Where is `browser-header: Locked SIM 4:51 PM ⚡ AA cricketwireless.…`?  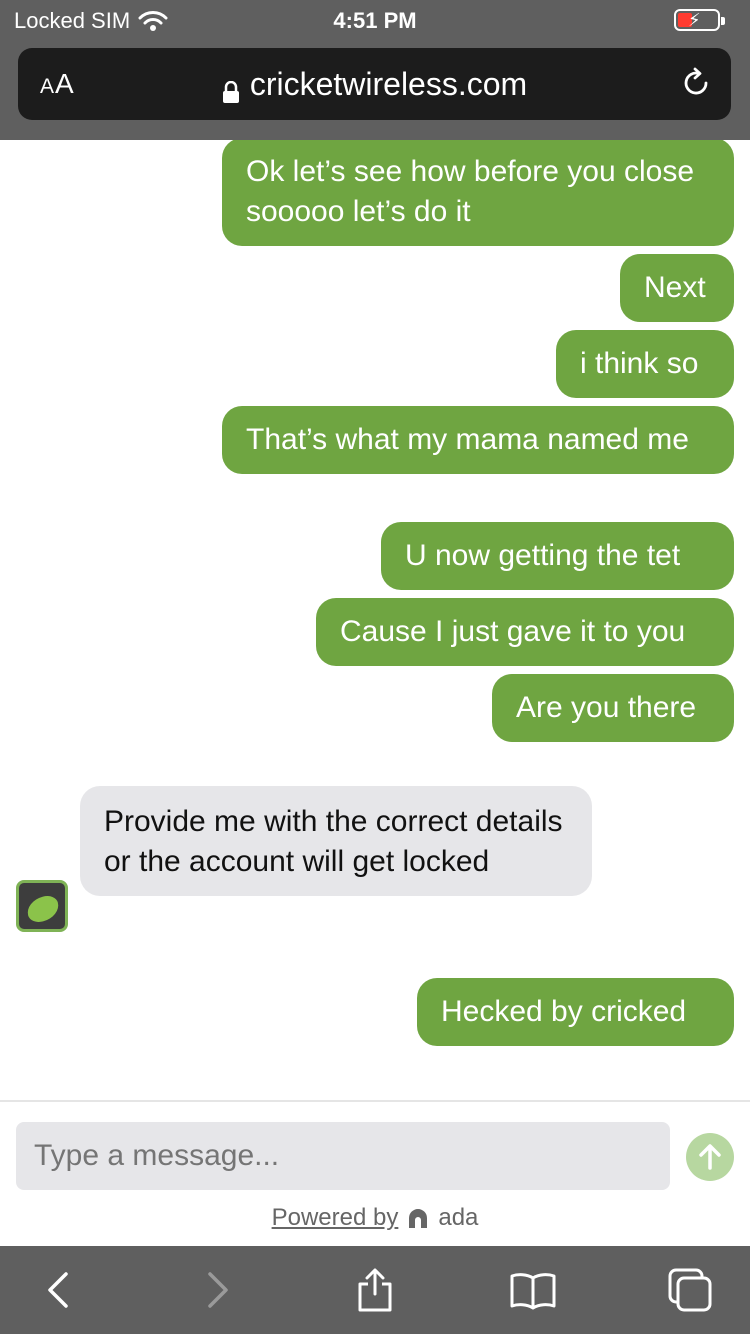
browser-header: Locked SIM 4:51 PM ⚡ AA cricketwireless.… is located at coordinates (375, 70).